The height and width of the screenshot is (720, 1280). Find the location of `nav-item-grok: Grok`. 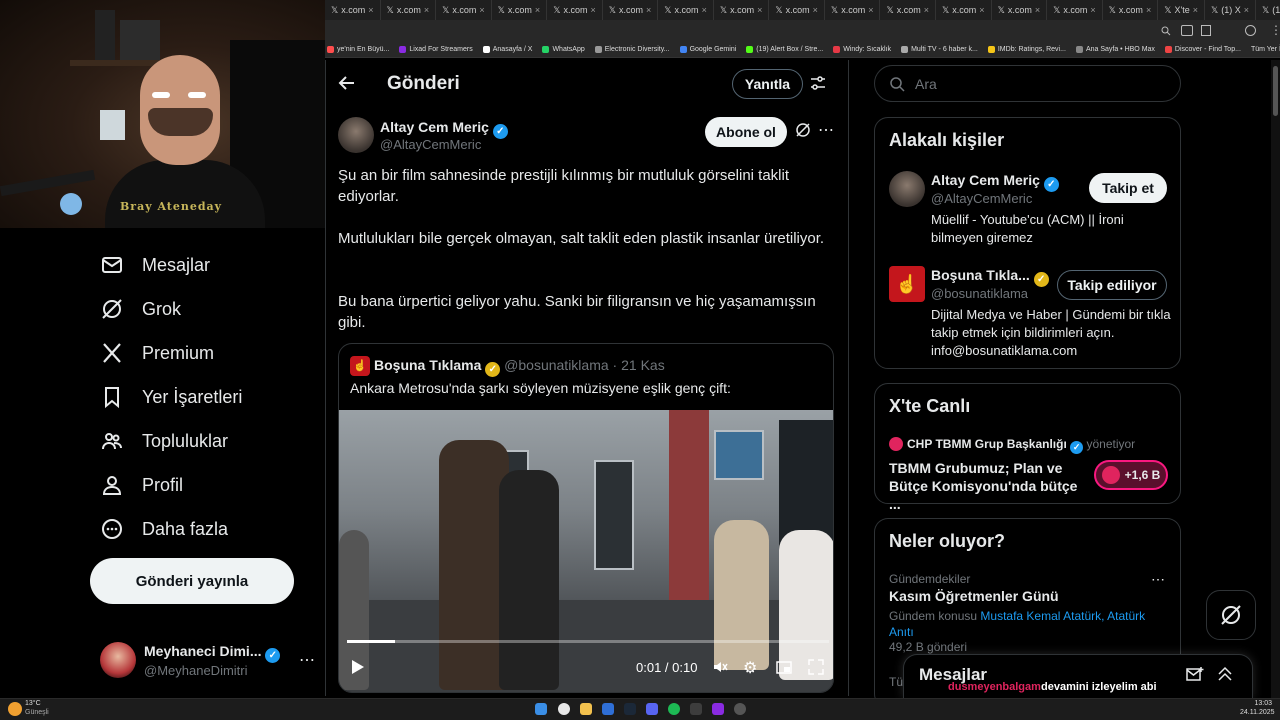

nav-item-grok: Grok is located at coordinates (140, 309).